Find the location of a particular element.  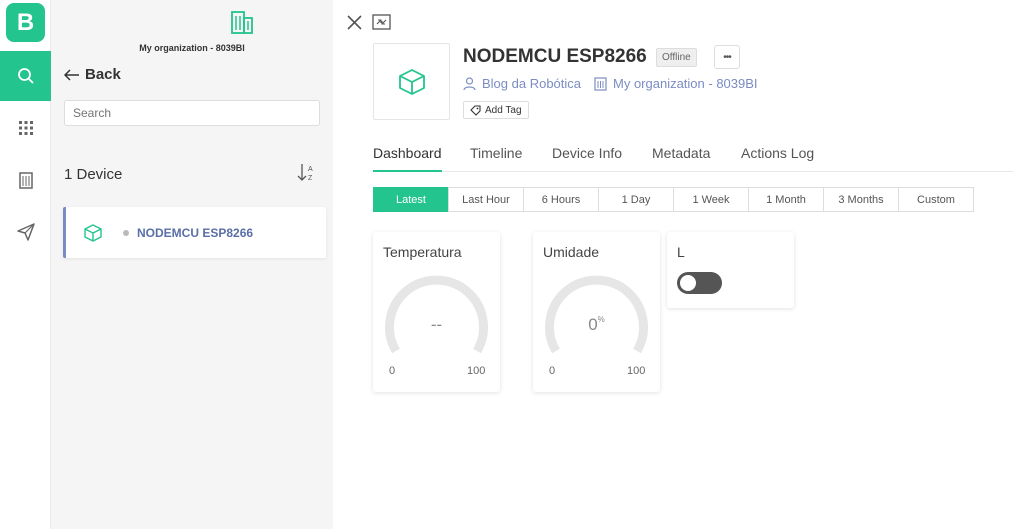

tab-actions-log: Actions Log is located at coordinates (777, 158).